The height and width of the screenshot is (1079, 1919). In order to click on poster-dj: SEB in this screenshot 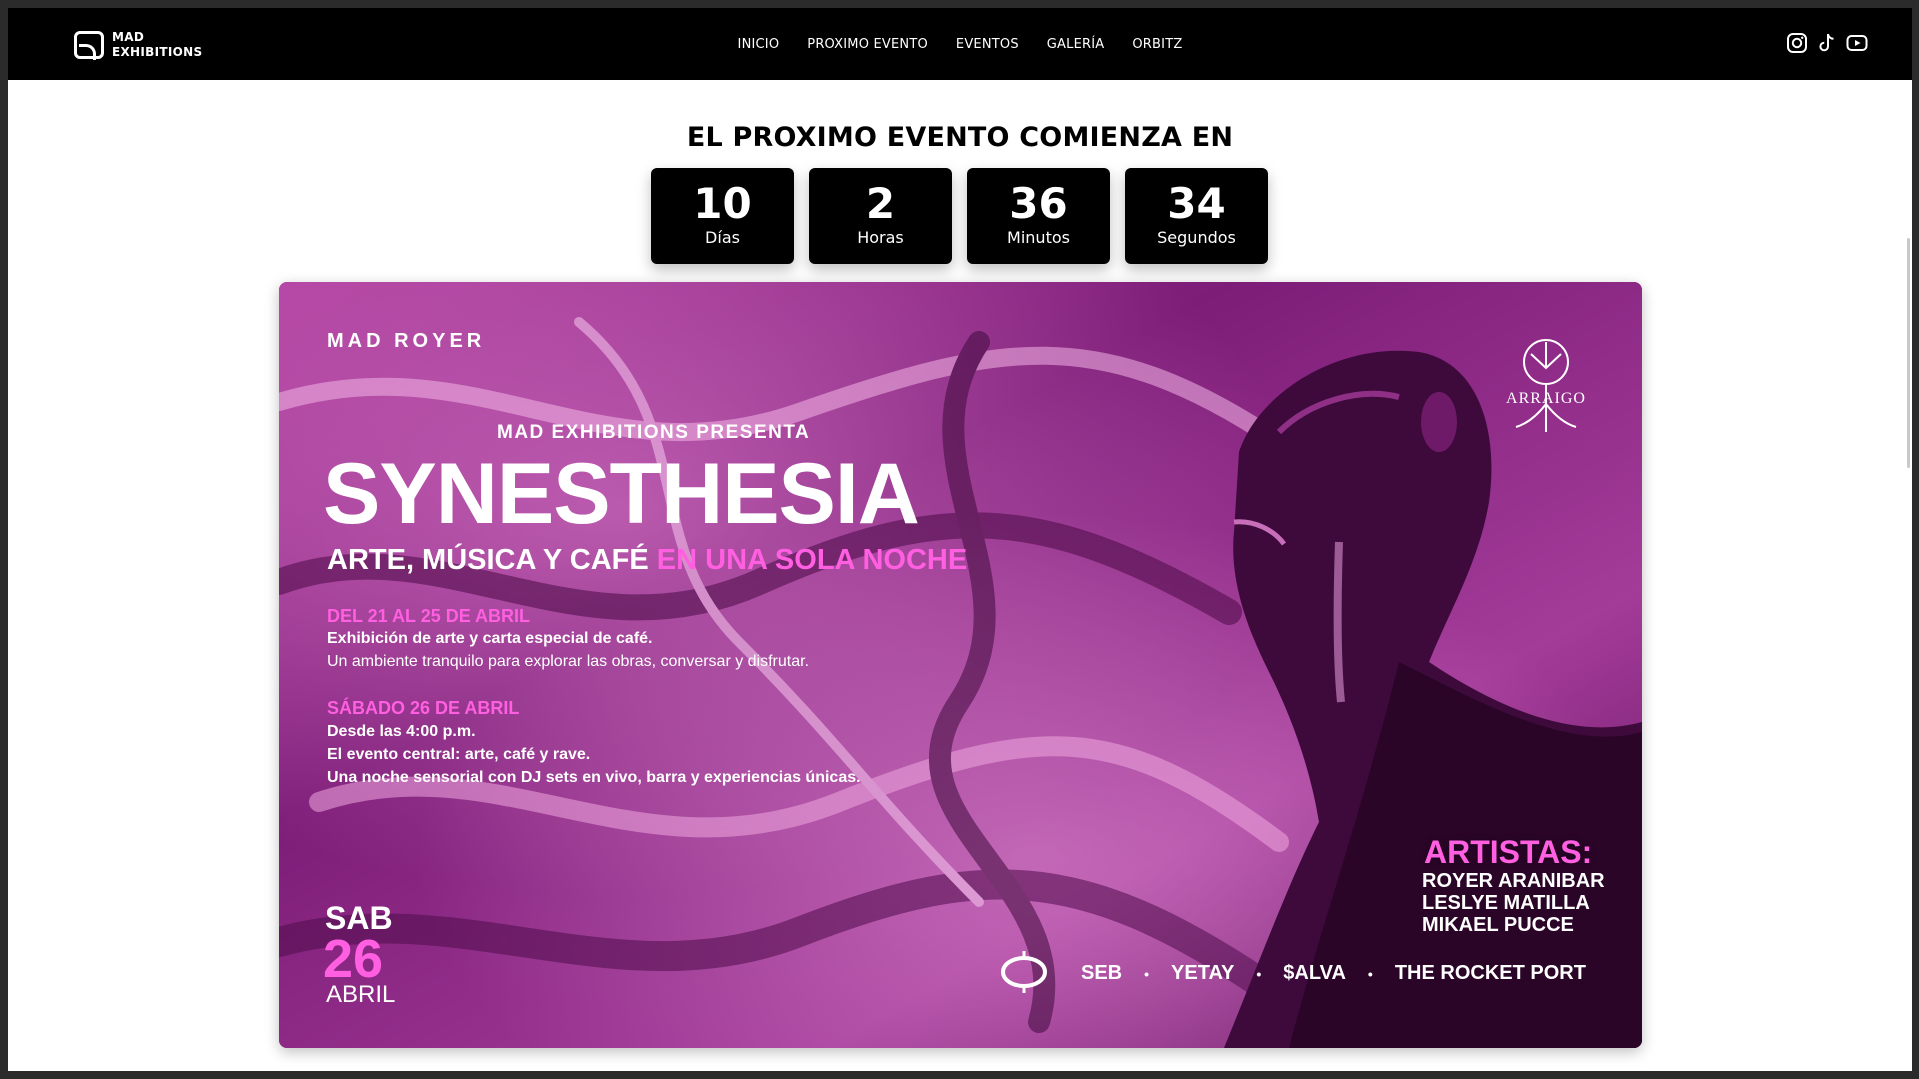, I will do `click(1102, 973)`.